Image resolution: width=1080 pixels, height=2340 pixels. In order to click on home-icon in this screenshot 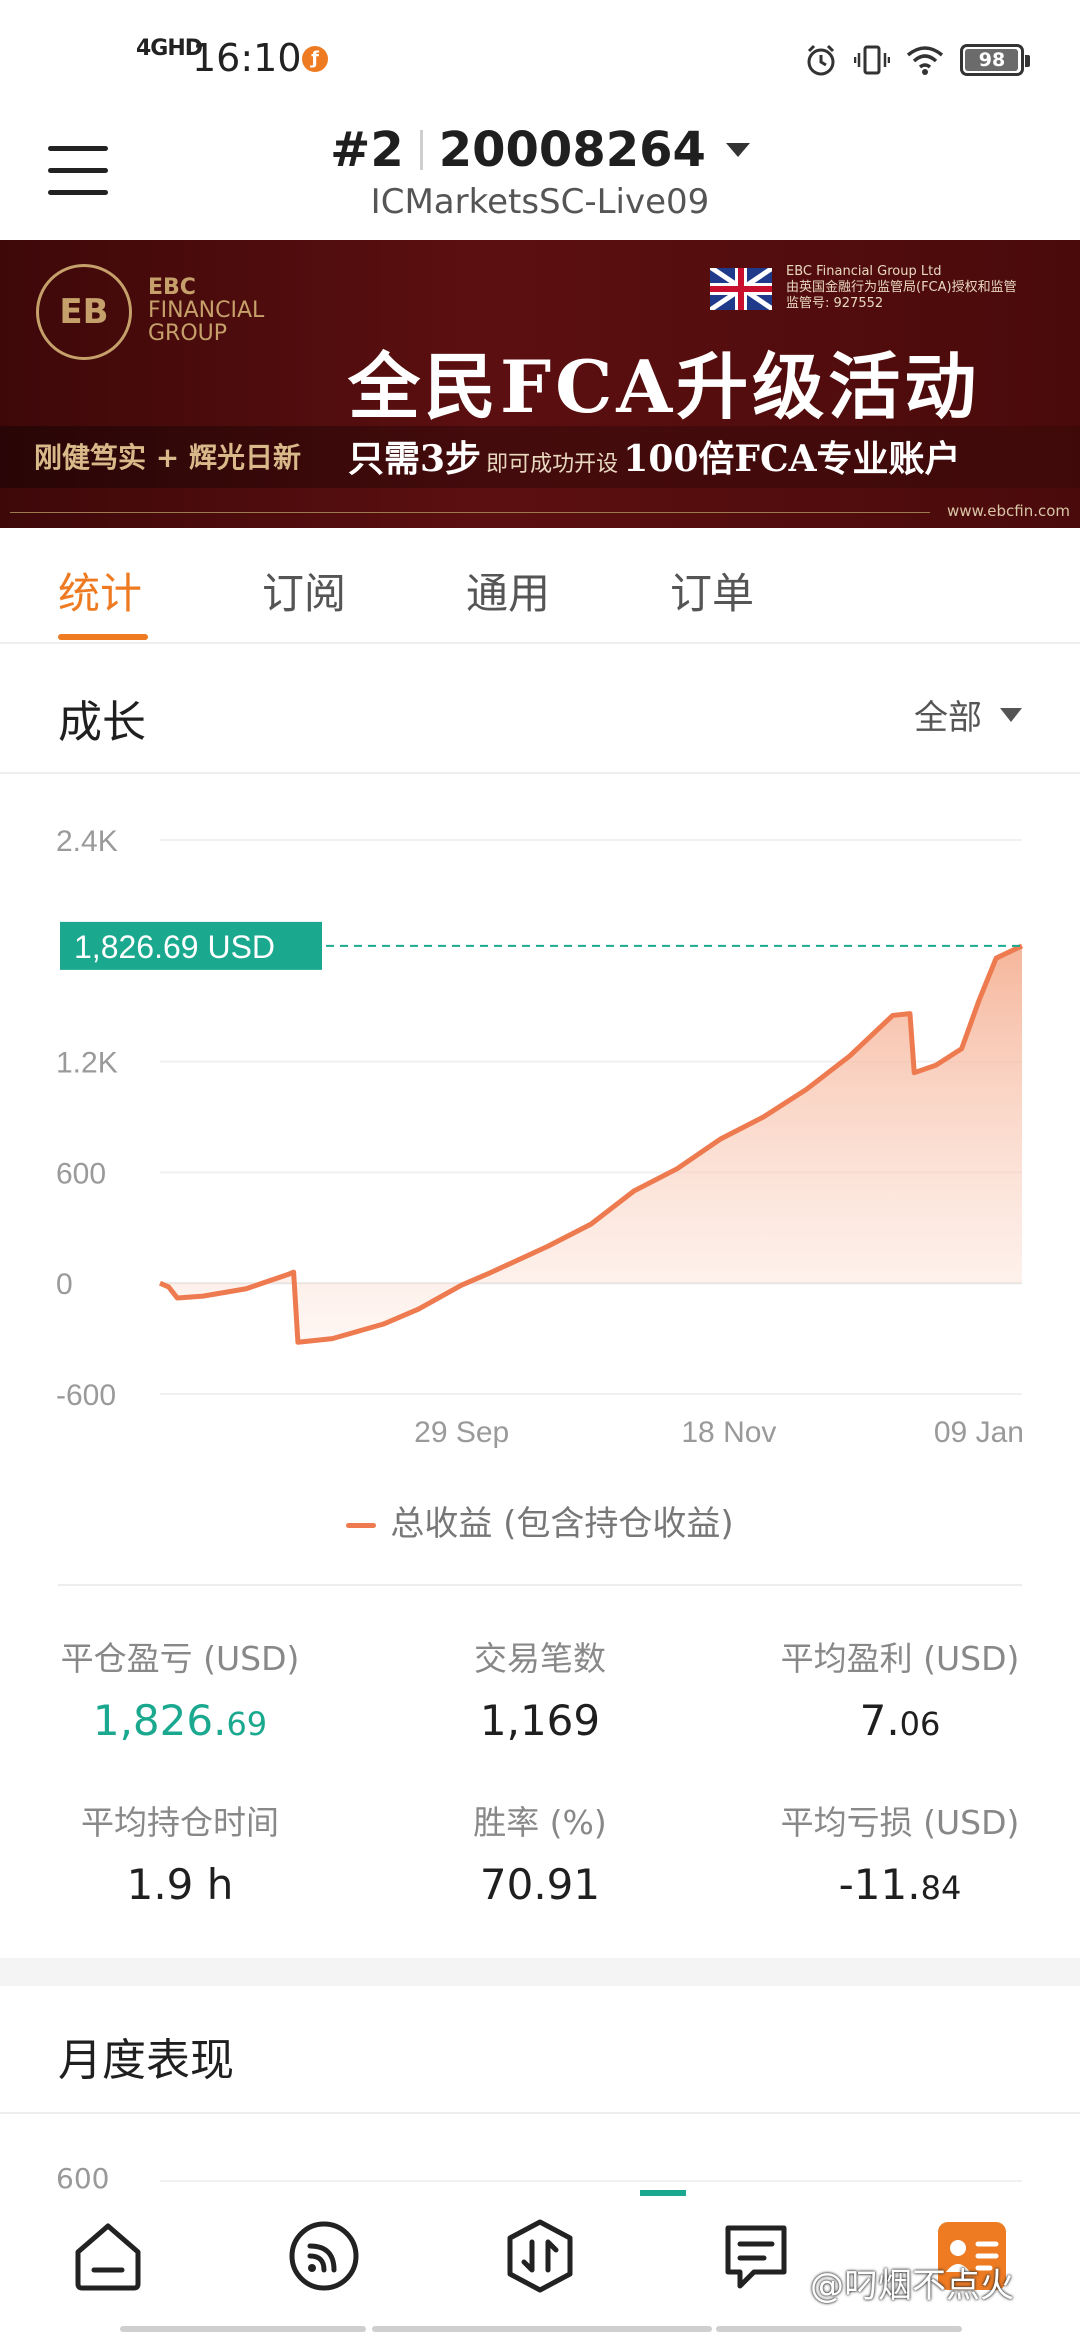, I will do `click(108, 2256)`.